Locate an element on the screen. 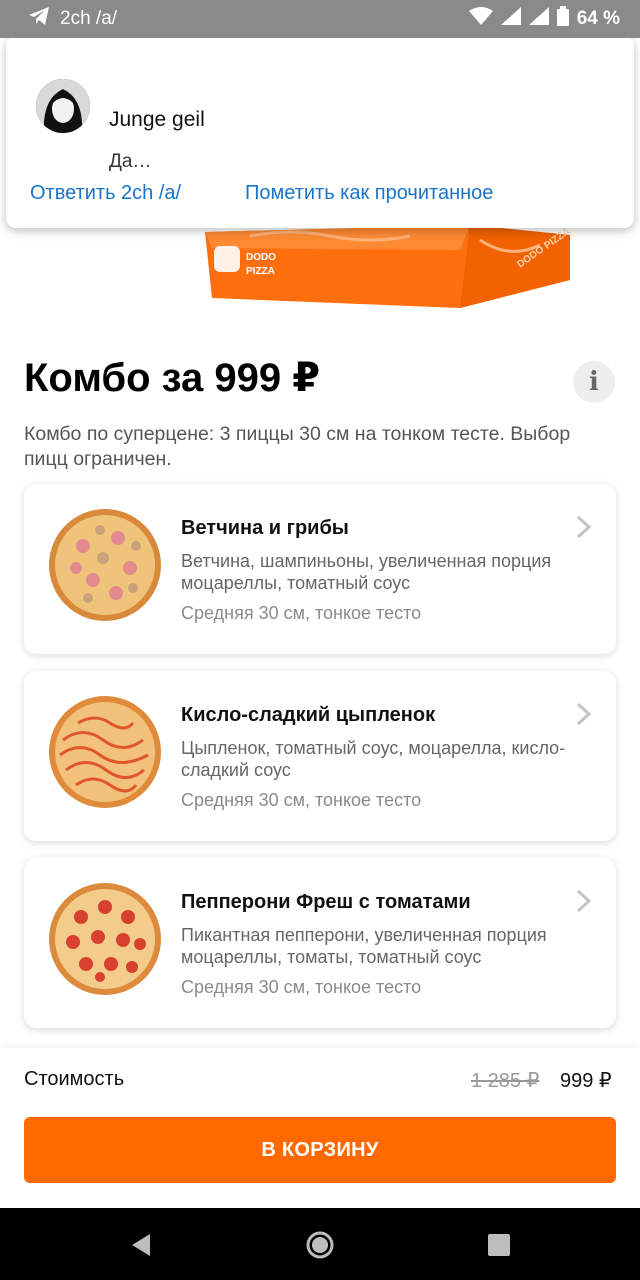  mark-read-button: Пометить как прочитанное is located at coordinates (369, 193).